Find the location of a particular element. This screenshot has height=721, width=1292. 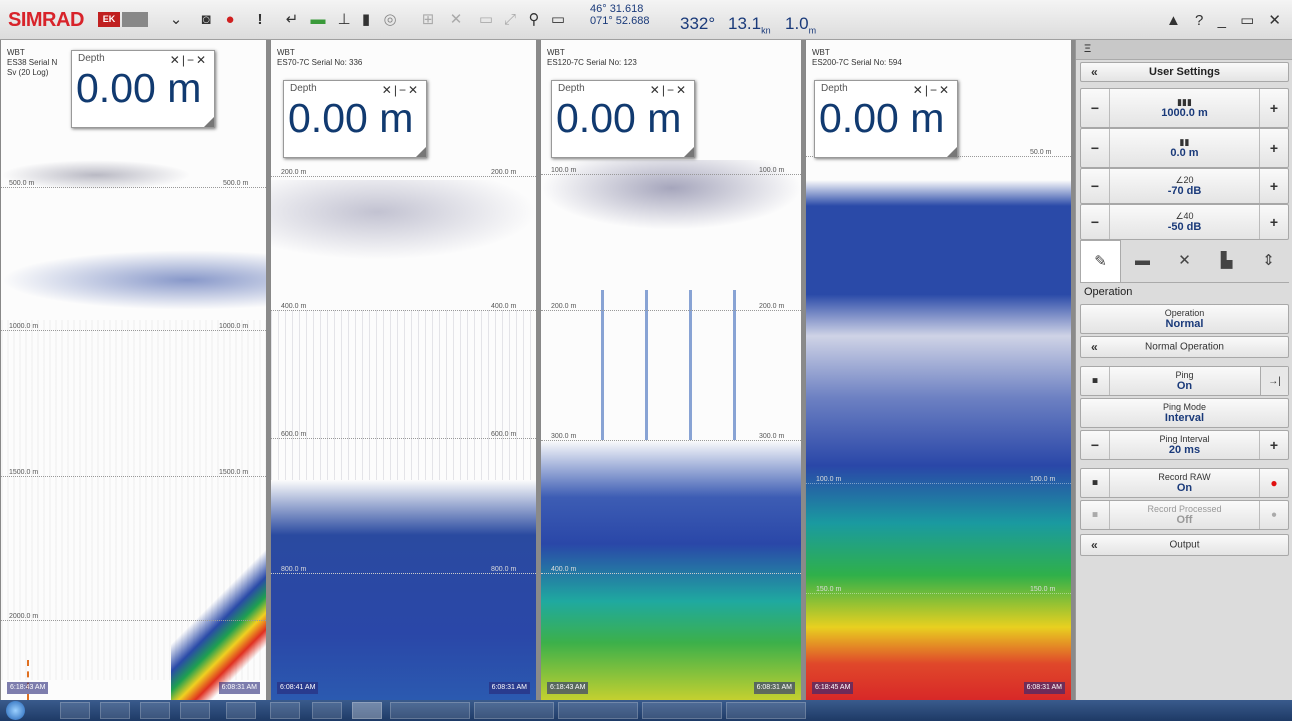

pane-transducer: ES70-7C Serial No: 336 is located at coordinates (320, 62).